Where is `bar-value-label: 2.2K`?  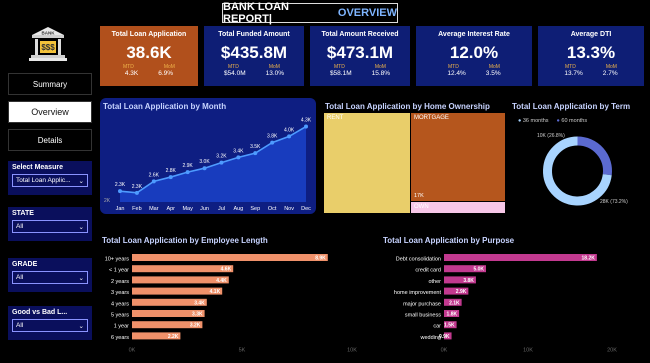
bar-value-label: 2.2K is located at coordinates (173, 337).